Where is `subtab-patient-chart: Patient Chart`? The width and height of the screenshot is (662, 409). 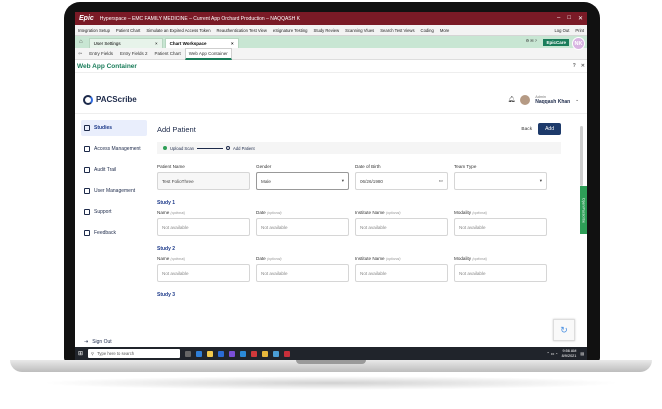
subtab-patient-chart: Patient Chart is located at coordinates (167, 53).